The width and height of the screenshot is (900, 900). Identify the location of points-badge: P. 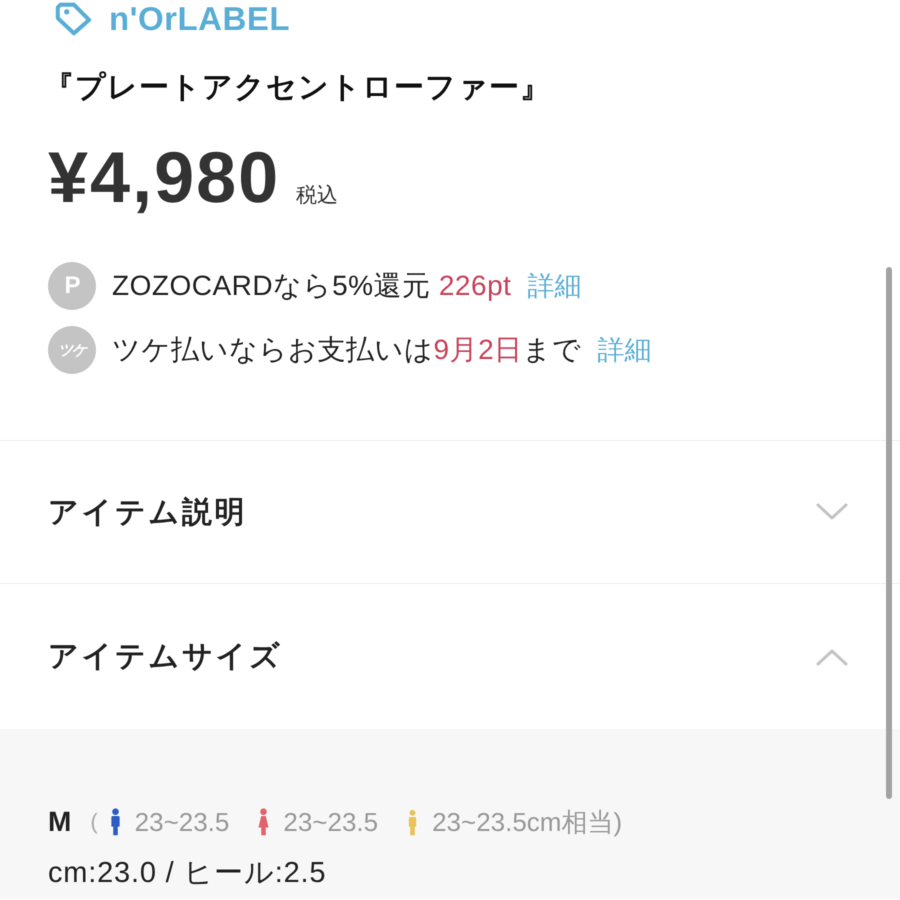
(72, 286).